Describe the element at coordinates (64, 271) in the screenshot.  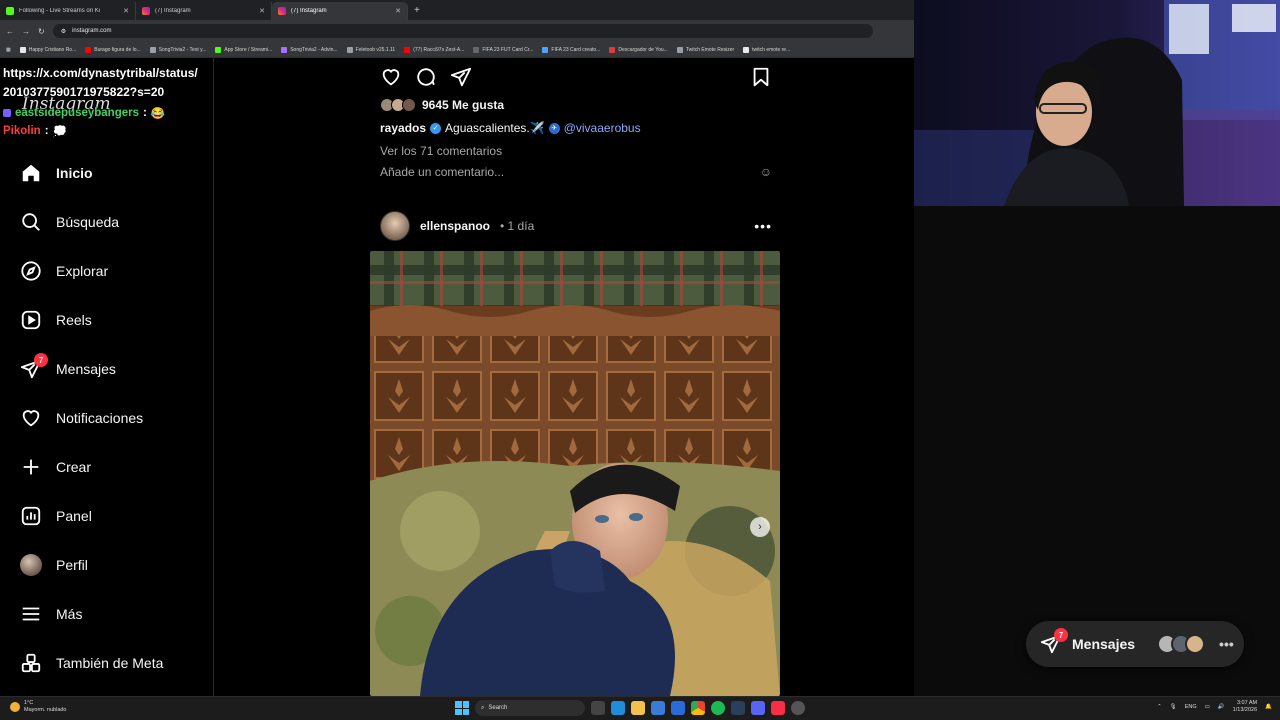
I see `sidebar-item-explorar: Explorar` at that location.